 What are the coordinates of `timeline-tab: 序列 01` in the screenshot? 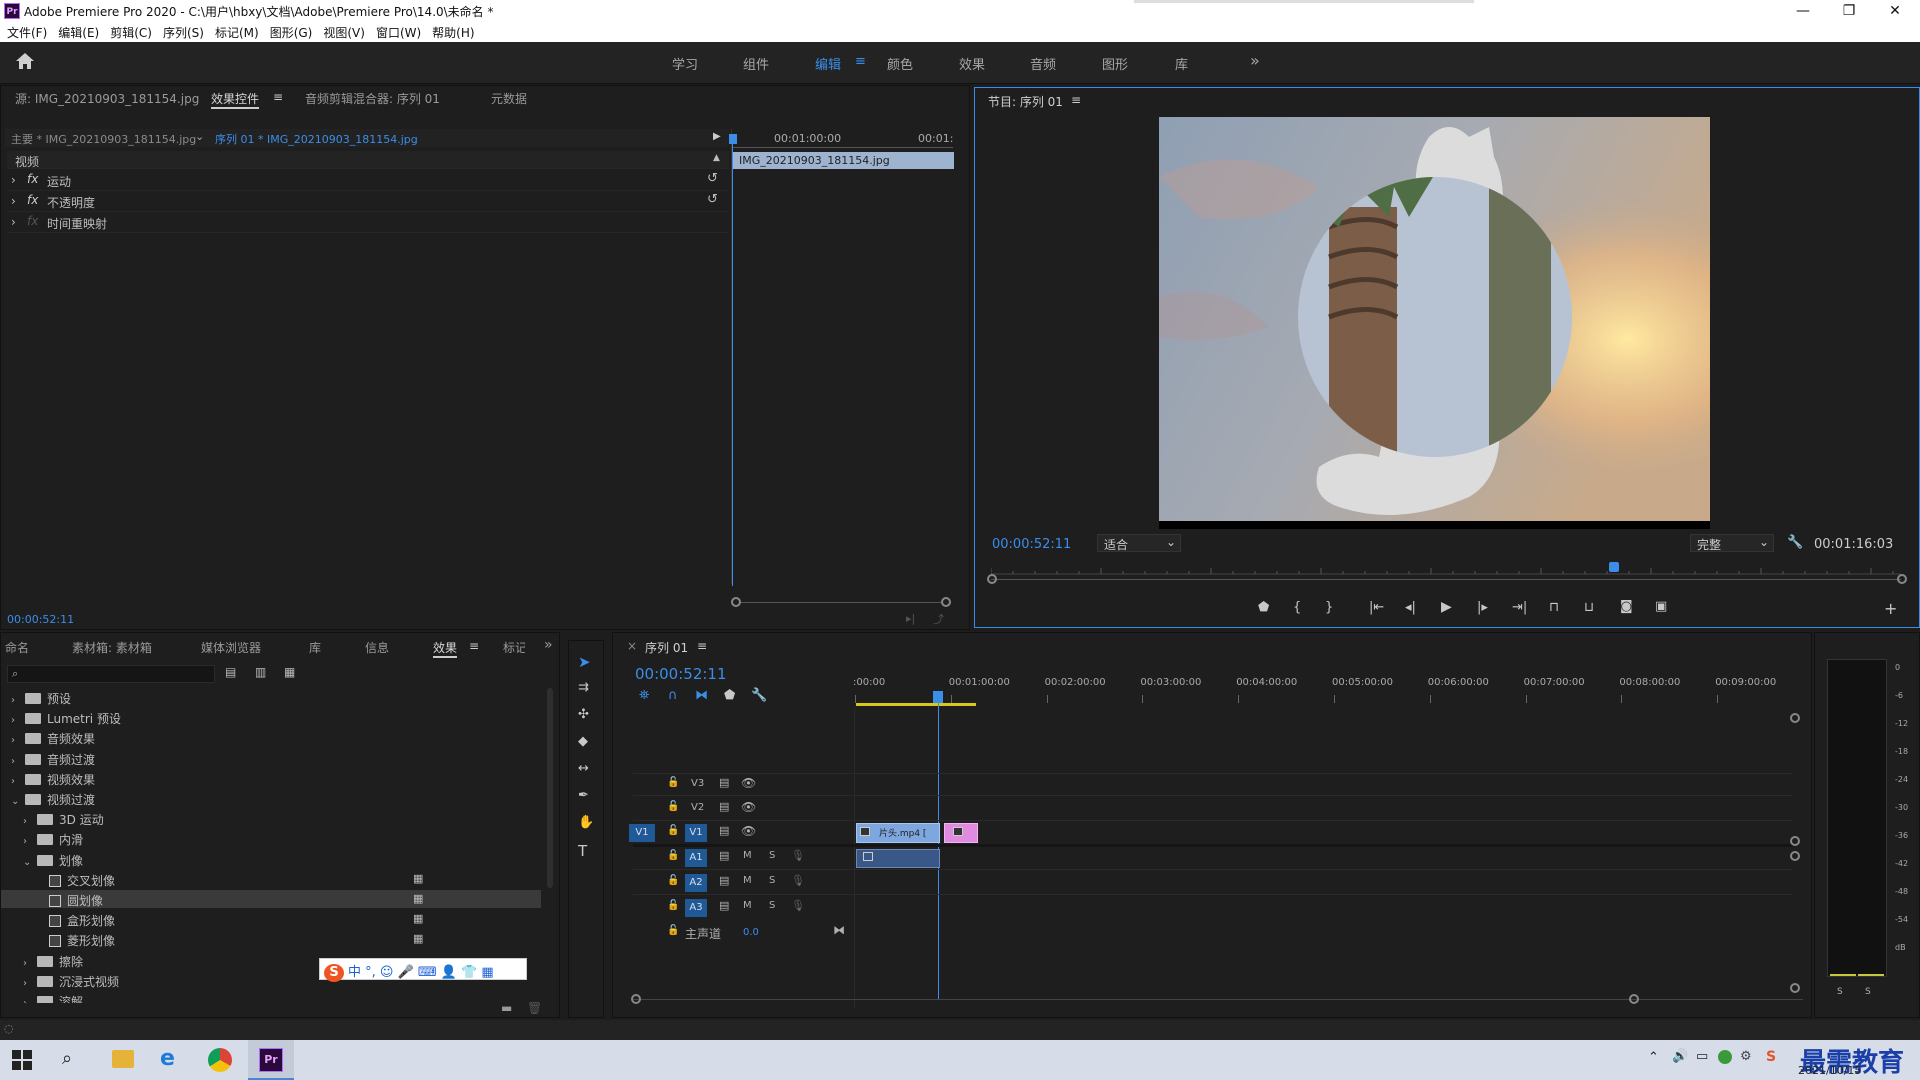 It's located at (666, 647).